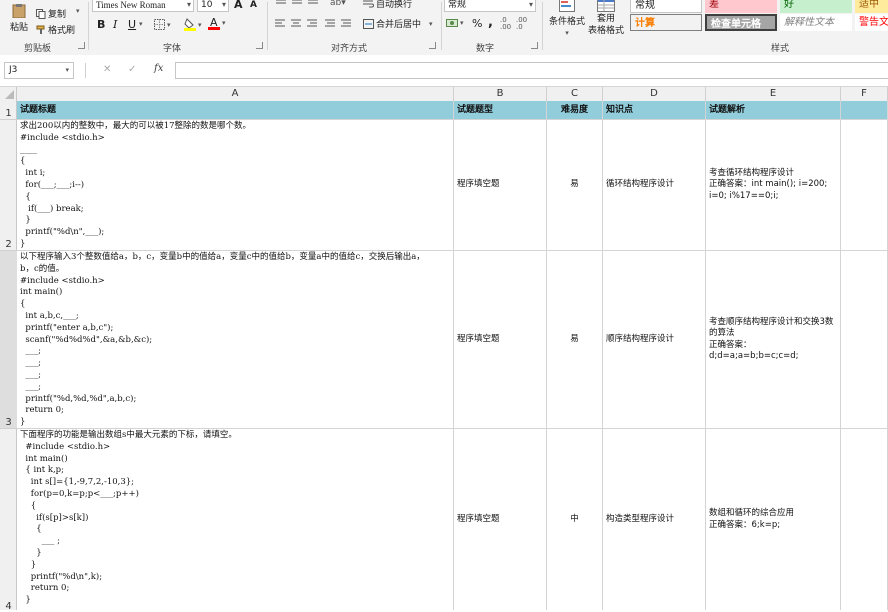 Image resolution: width=888 pixels, height=612 pixels. I want to click on number-launcher-icon, so click(534, 45).